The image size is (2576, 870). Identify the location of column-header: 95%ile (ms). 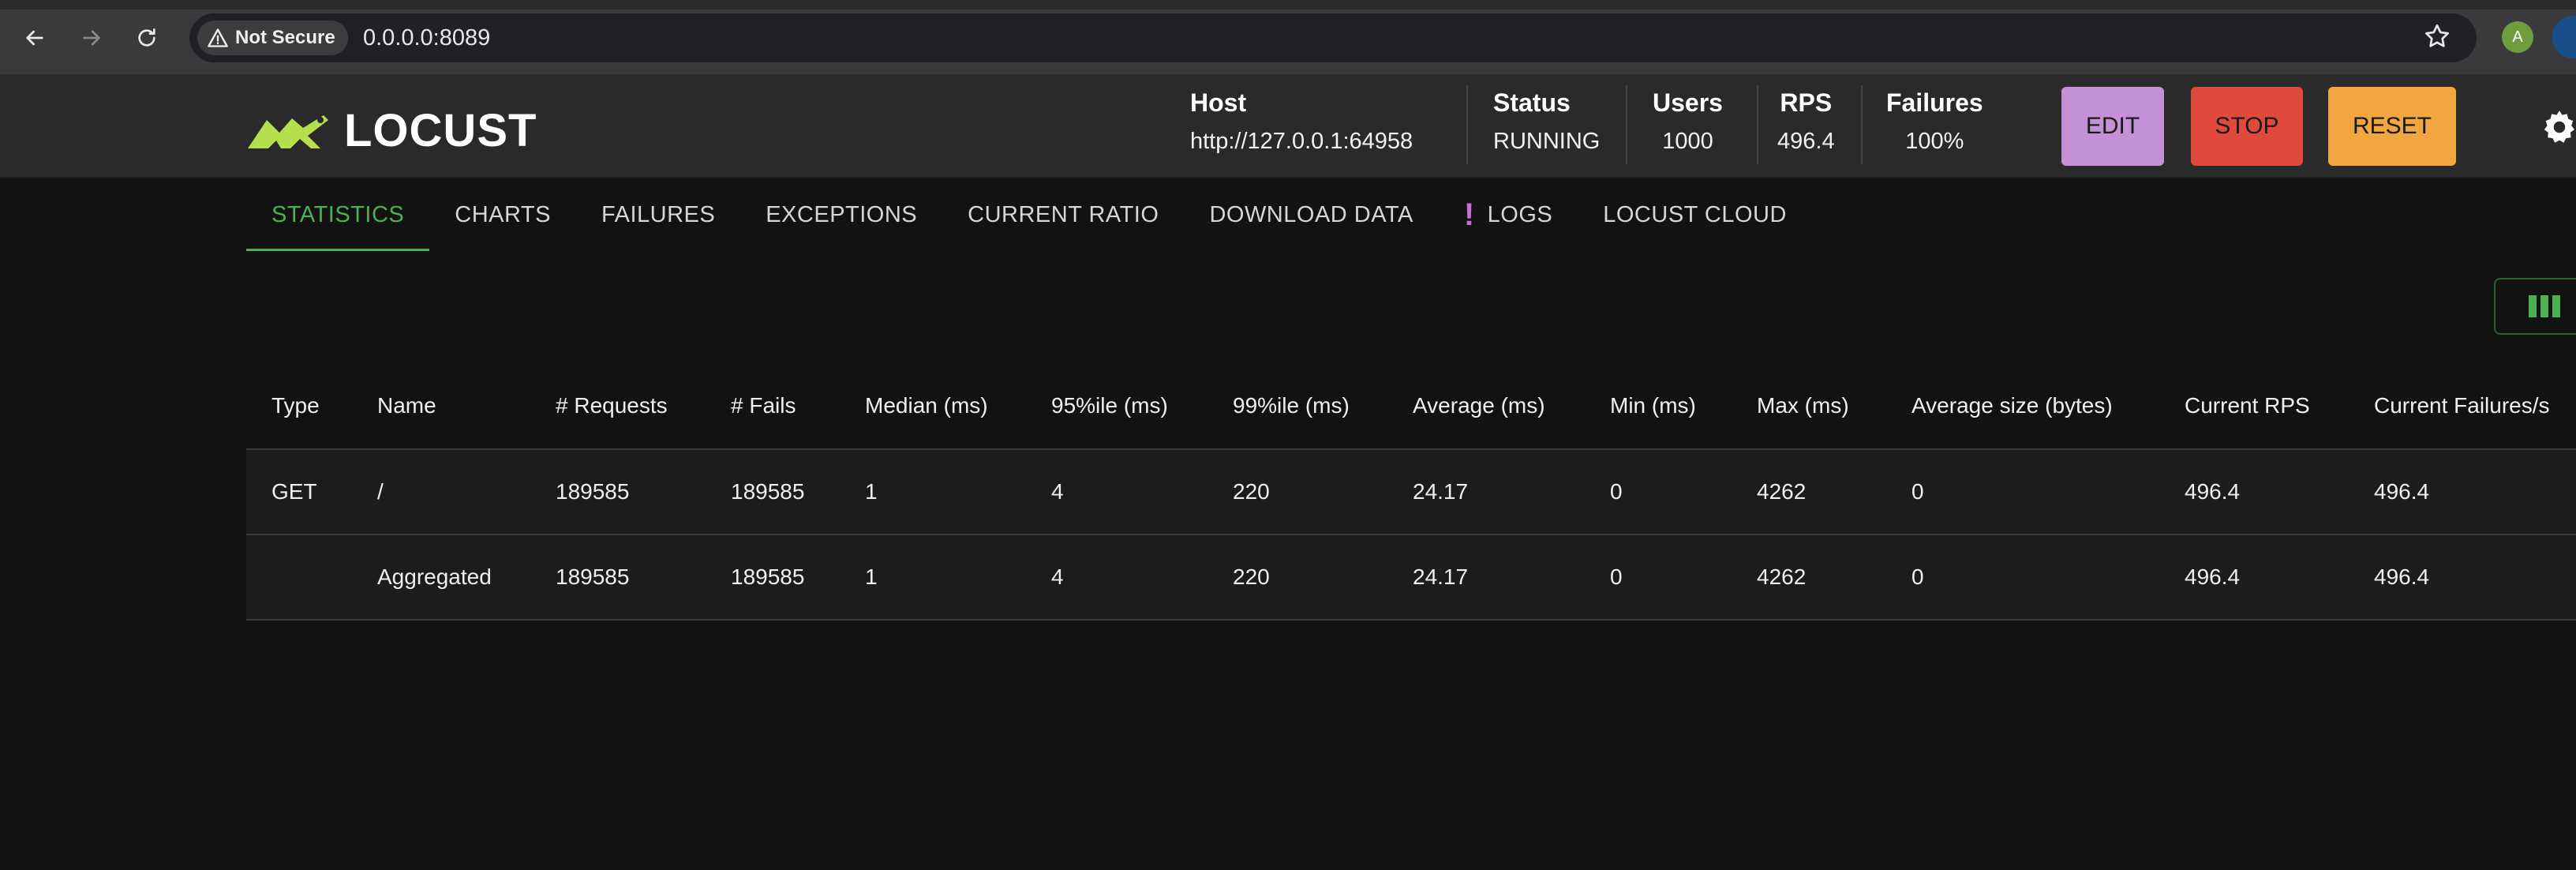
(1109, 405).